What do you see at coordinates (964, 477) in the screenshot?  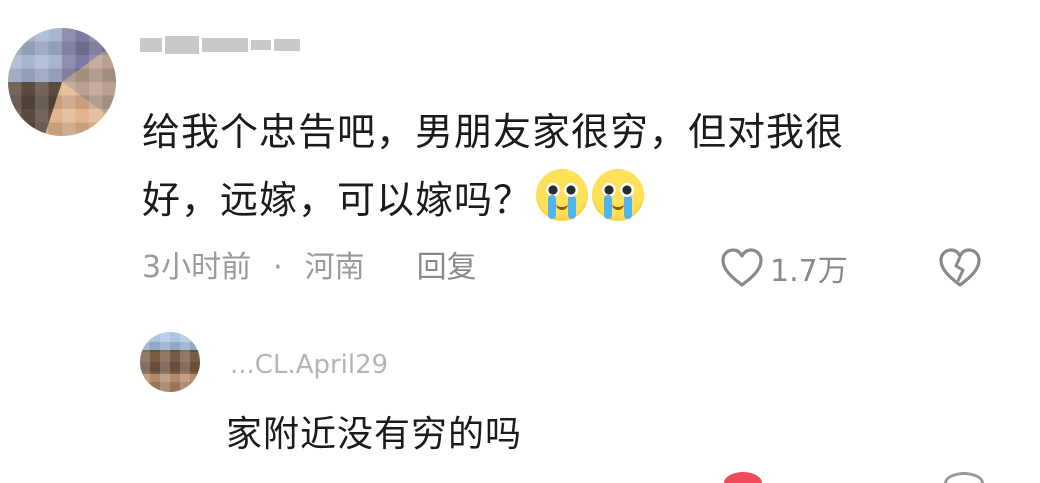 I see `broken-heart-icon-partial` at bounding box center [964, 477].